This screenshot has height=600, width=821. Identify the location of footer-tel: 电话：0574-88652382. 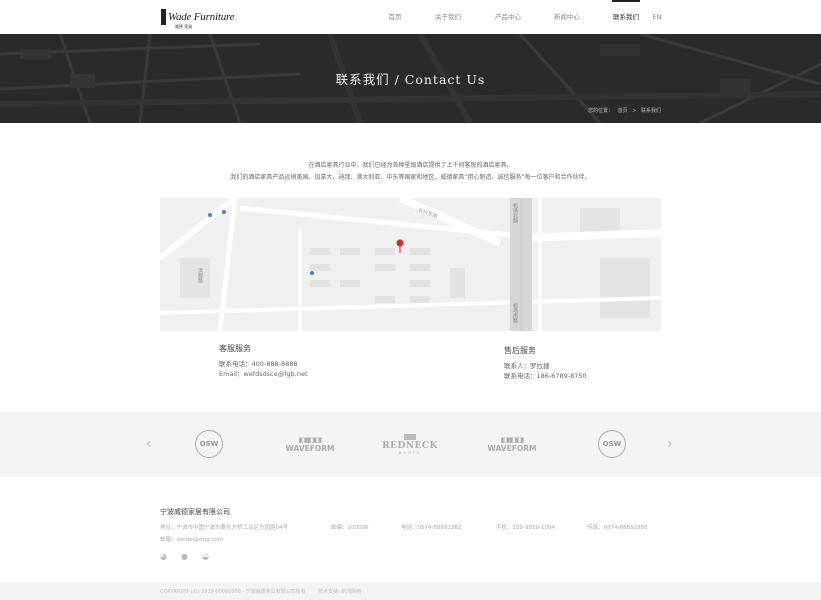
(431, 528).